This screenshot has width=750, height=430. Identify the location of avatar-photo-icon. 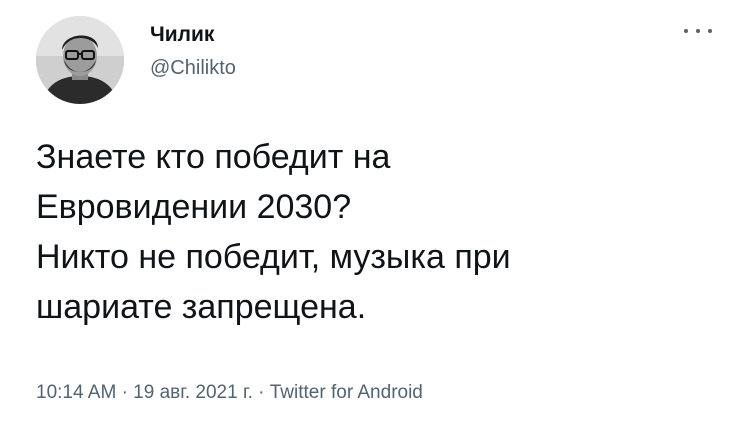
(80, 60).